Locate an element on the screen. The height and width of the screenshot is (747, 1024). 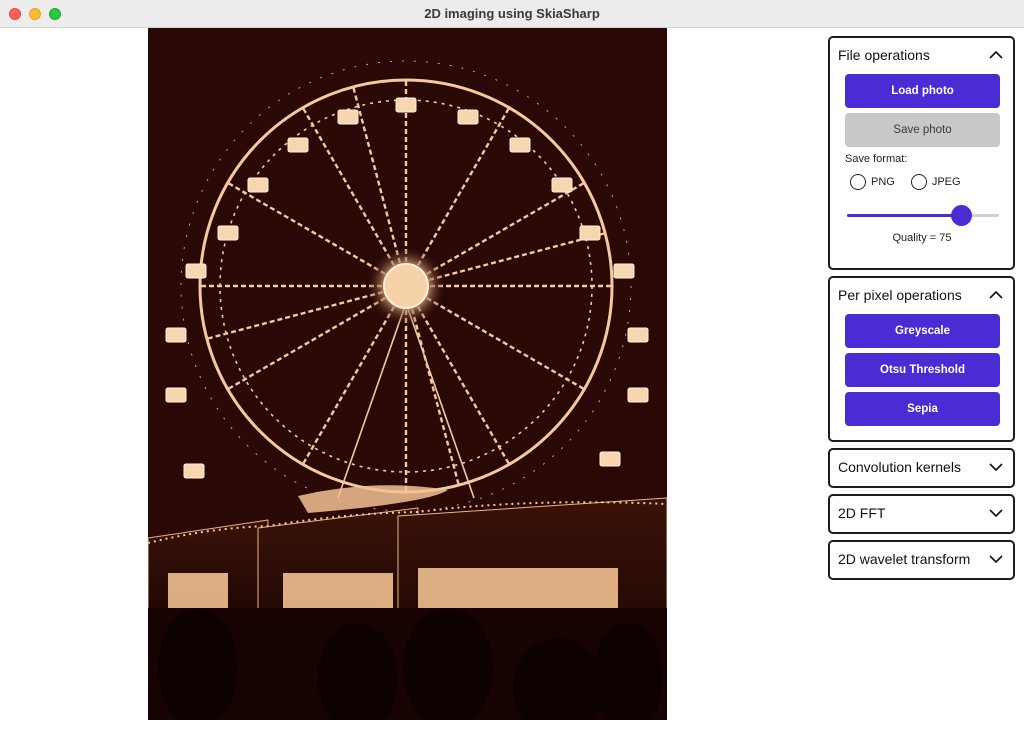
per-pixel-operations-header: Per pixel operations is located at coordinates (921, 295).